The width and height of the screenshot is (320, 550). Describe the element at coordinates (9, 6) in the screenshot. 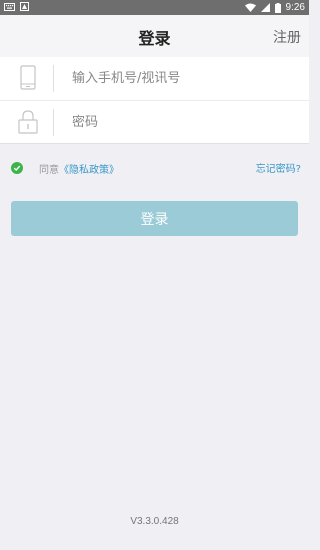

I see `keyboard-icon` at that location.